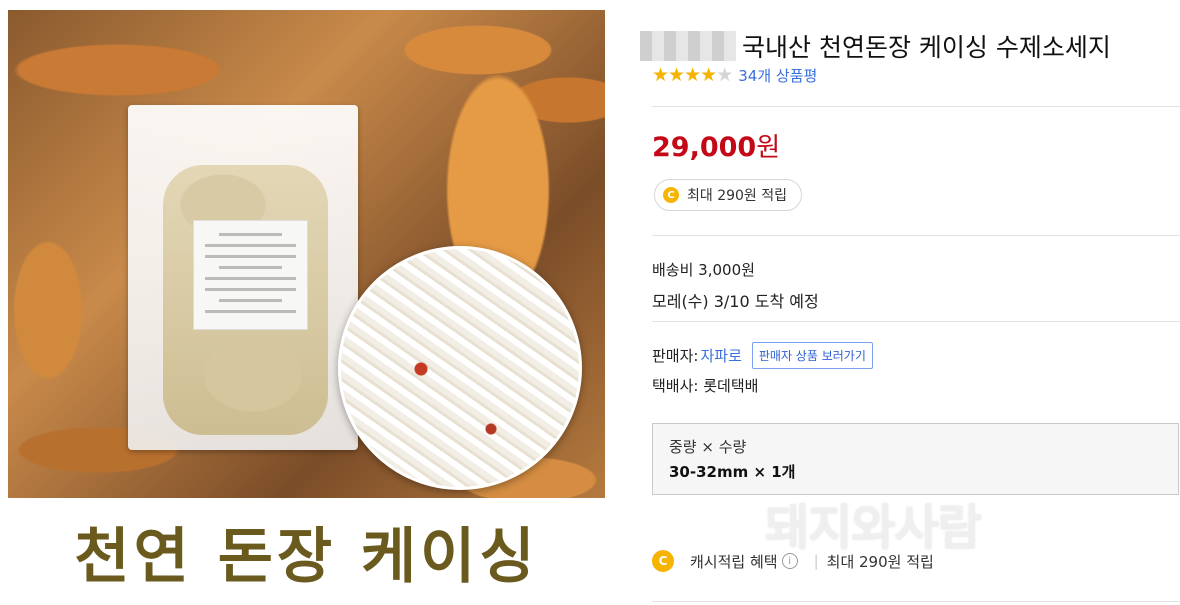 The width and height of the screenshot is (1180, 605). I want to click on option-label: 중량 × 수량, so click(708, 447).